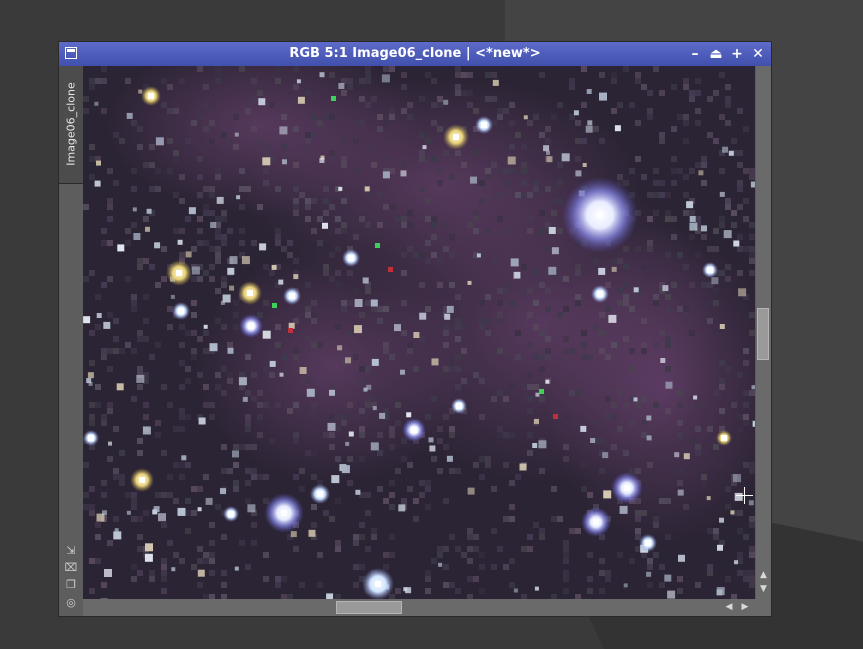 This screenshot has height=649, width=863. Describe the element at coordinates (737, 54) in the screenshot. I see `maximize-window-button: +` at that location.